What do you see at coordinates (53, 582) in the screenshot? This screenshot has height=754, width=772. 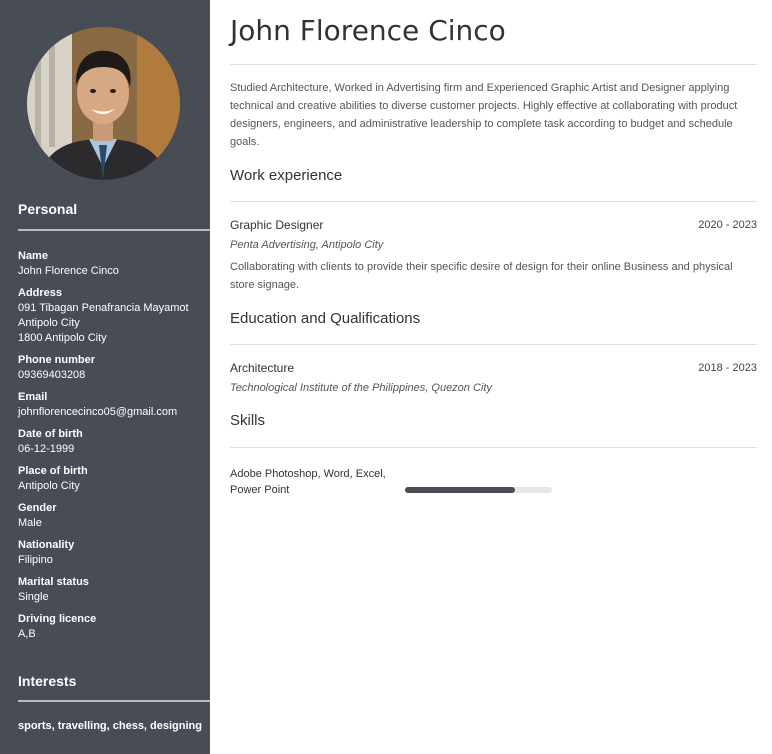 I see `personal-field-label: Marital status` at bounding box center [53, 582].